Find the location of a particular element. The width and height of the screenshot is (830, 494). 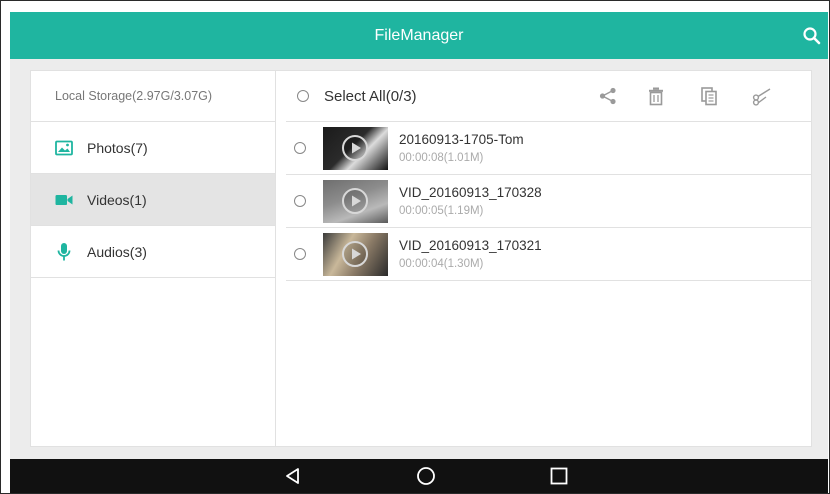

select-all-label: Select All(0/3) is located at coordinates (370, 96).